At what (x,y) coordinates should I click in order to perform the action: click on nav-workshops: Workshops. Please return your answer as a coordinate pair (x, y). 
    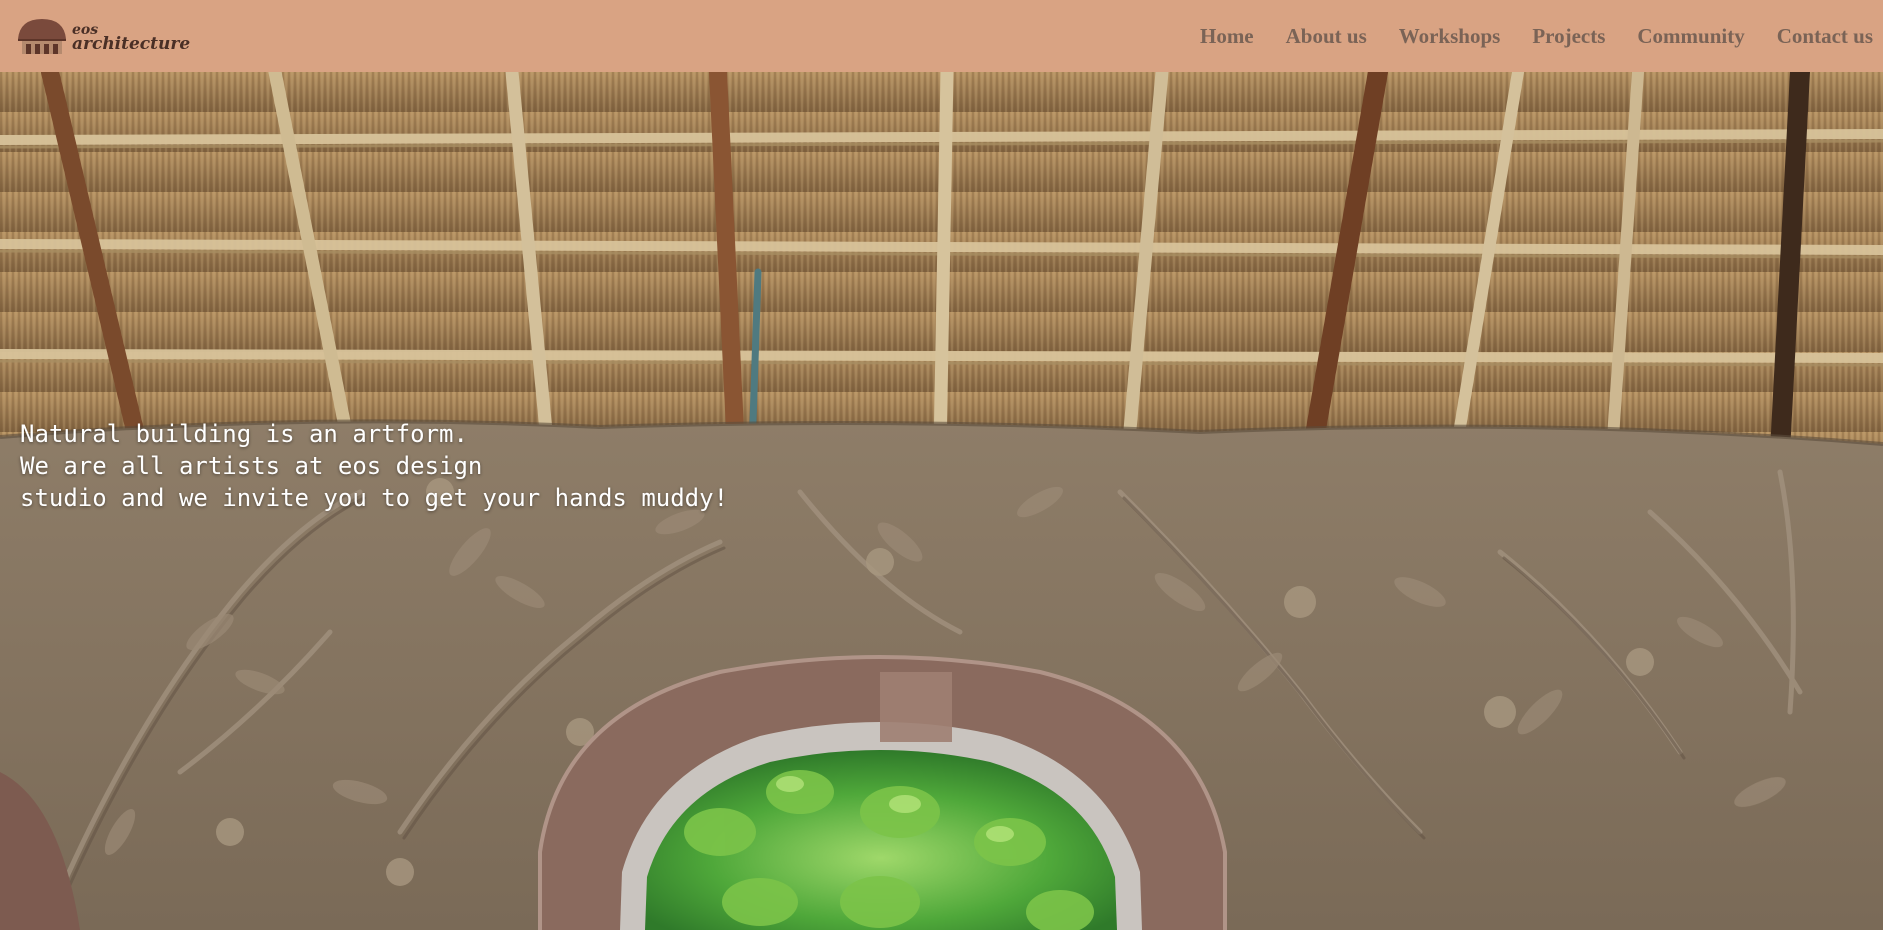
    Looking at the image, I should click on (1450, 36).